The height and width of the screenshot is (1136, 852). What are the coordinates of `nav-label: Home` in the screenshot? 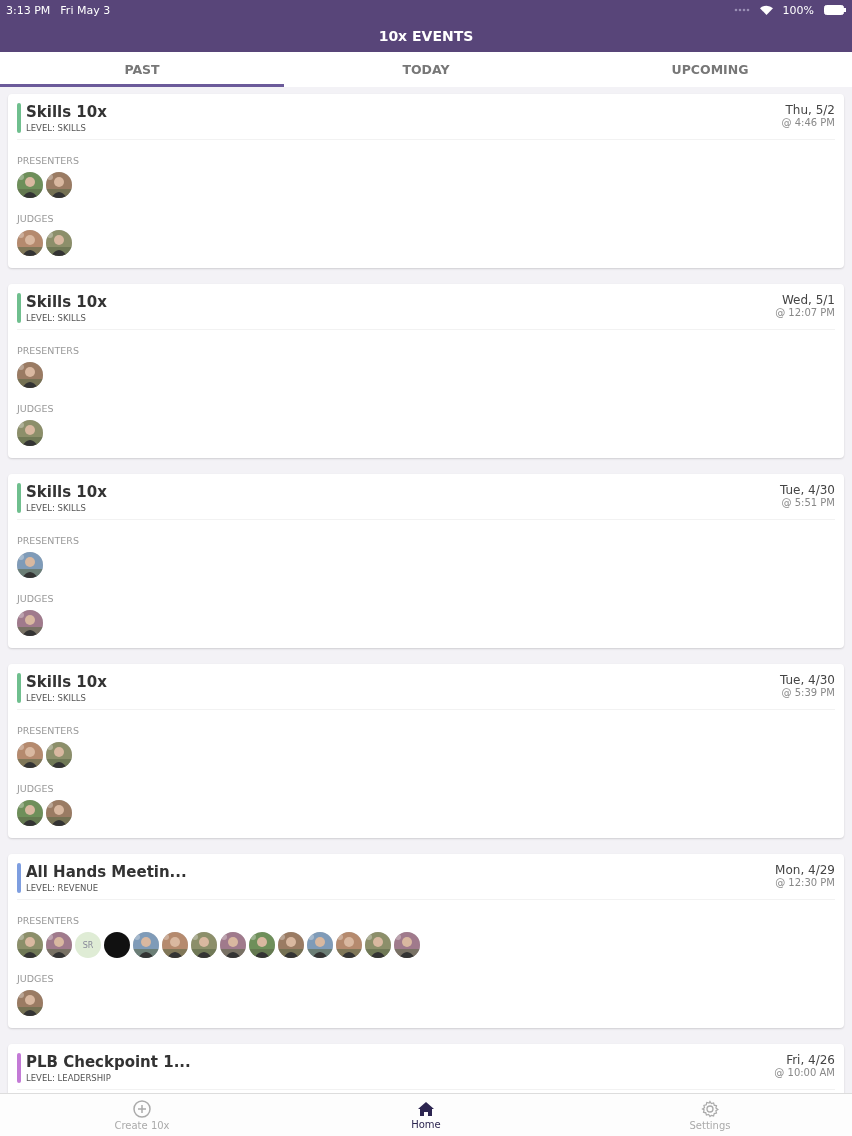 It's located at (426, 1124).